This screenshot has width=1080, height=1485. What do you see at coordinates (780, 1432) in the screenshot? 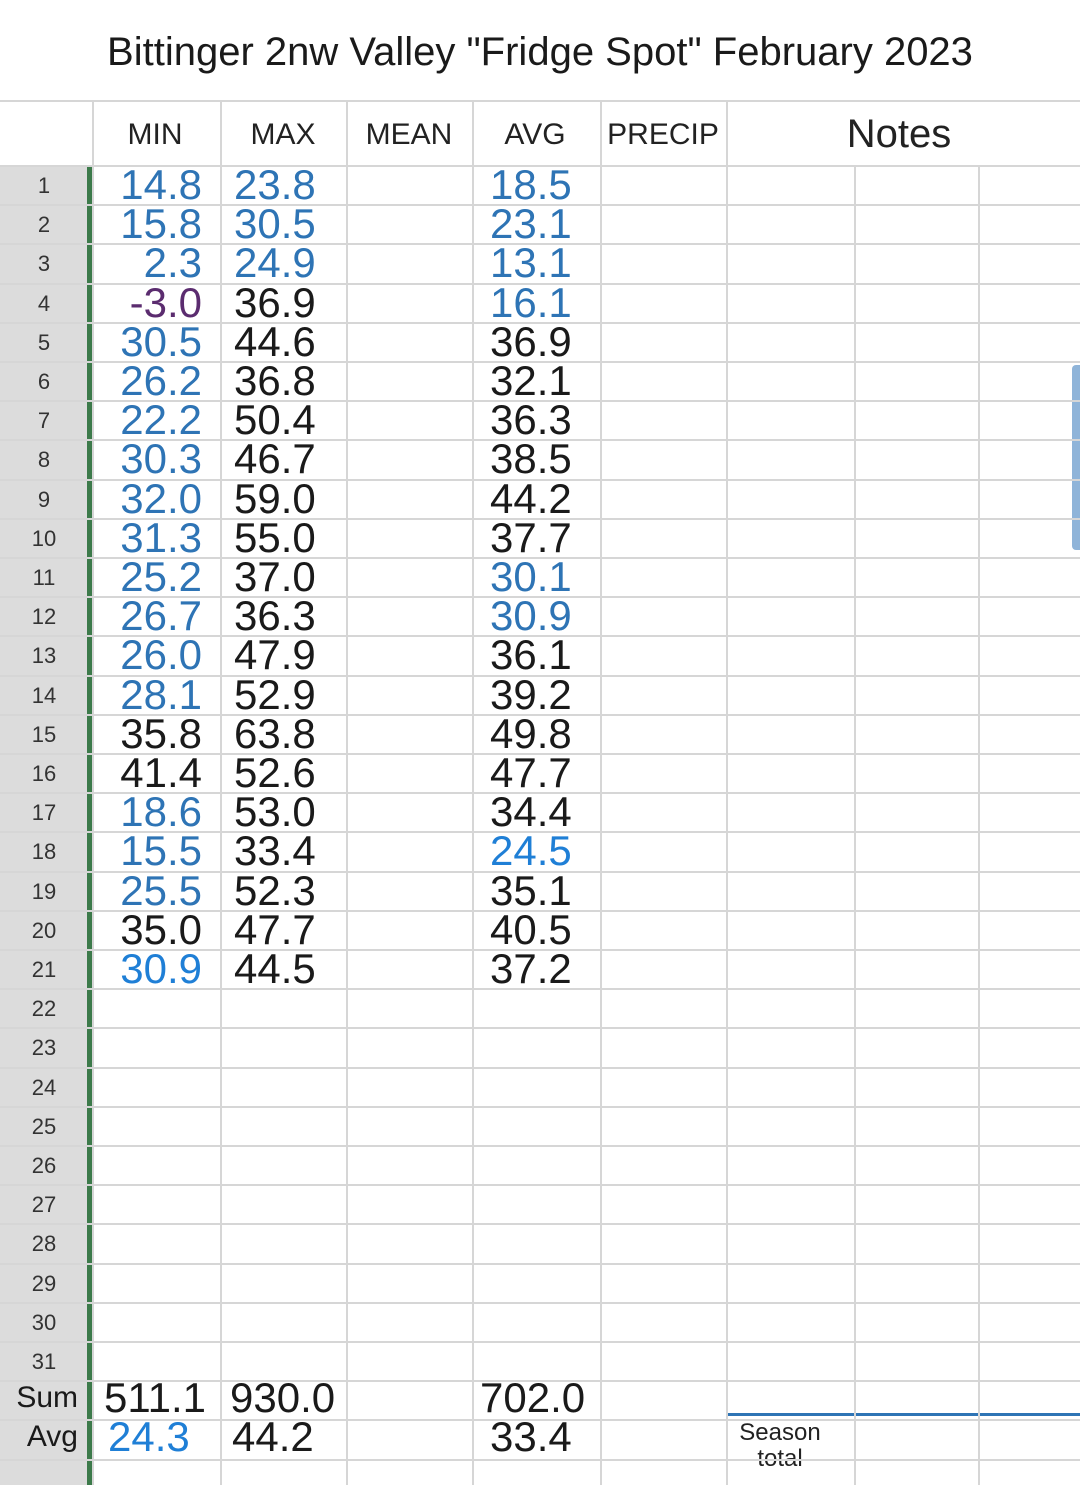
I see `season-label: Season` at bounding box center [780, 1432].